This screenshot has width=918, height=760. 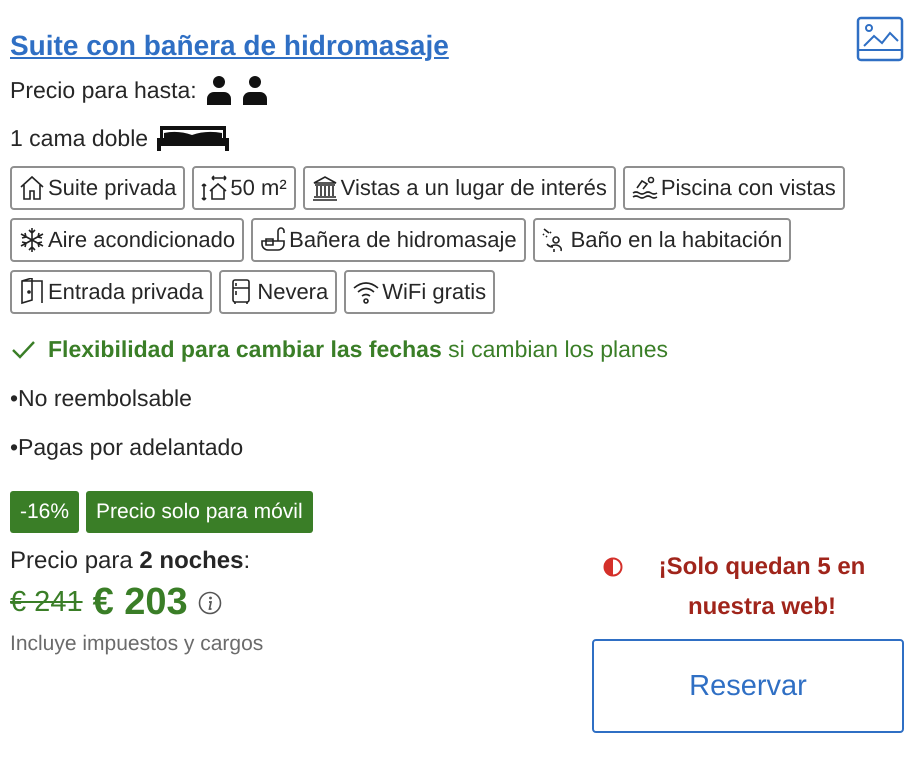 What do you see at coordinates (140, 602) in the screenshot?
I see `current-price: € 203` at bounding box center [140, 602].